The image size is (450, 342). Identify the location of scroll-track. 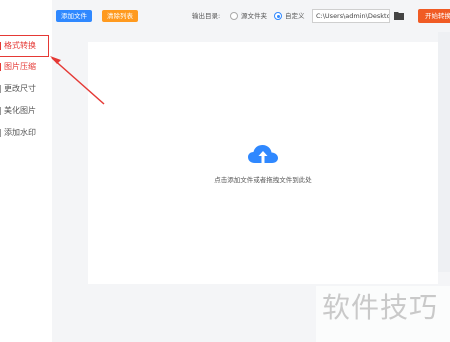
(444, 152).